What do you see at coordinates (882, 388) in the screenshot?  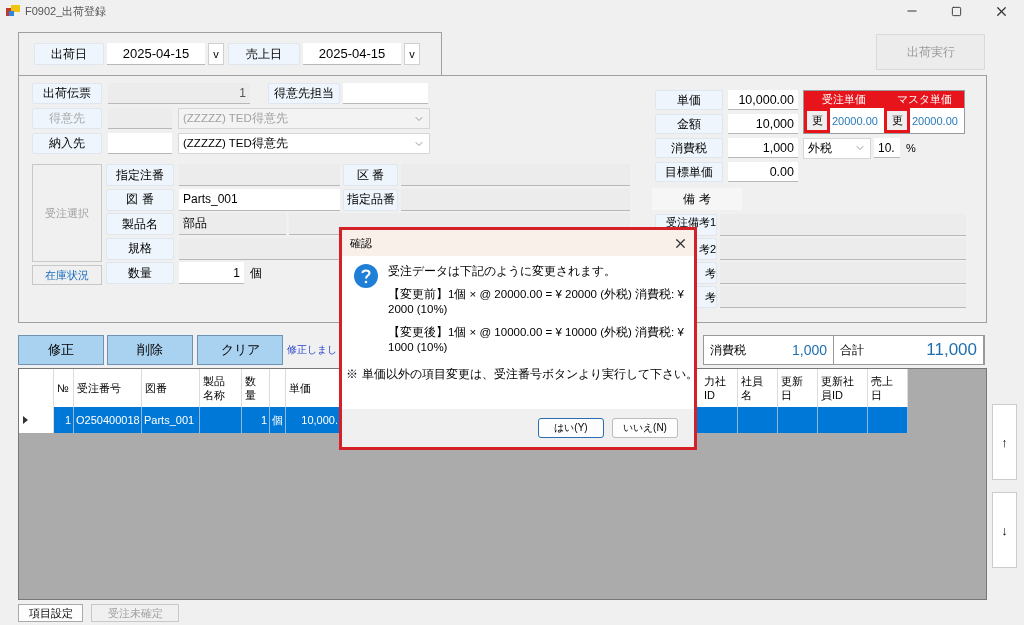 I see `column-header: 売上日` at bounding box center [882, 388].